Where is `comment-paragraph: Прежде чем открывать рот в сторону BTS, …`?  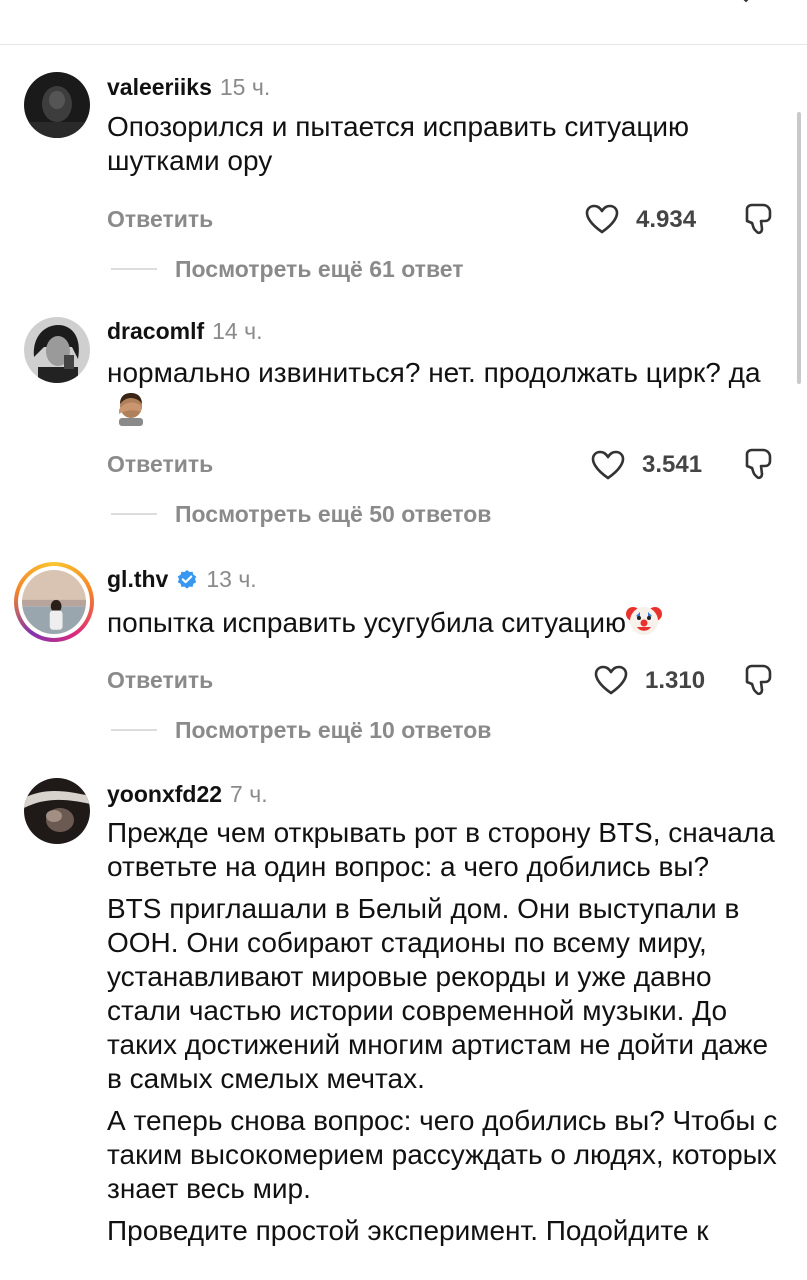 comment-paragraph: Прежде чем открывать рот в сторону BTS, … is located at coordinates (441, 849).